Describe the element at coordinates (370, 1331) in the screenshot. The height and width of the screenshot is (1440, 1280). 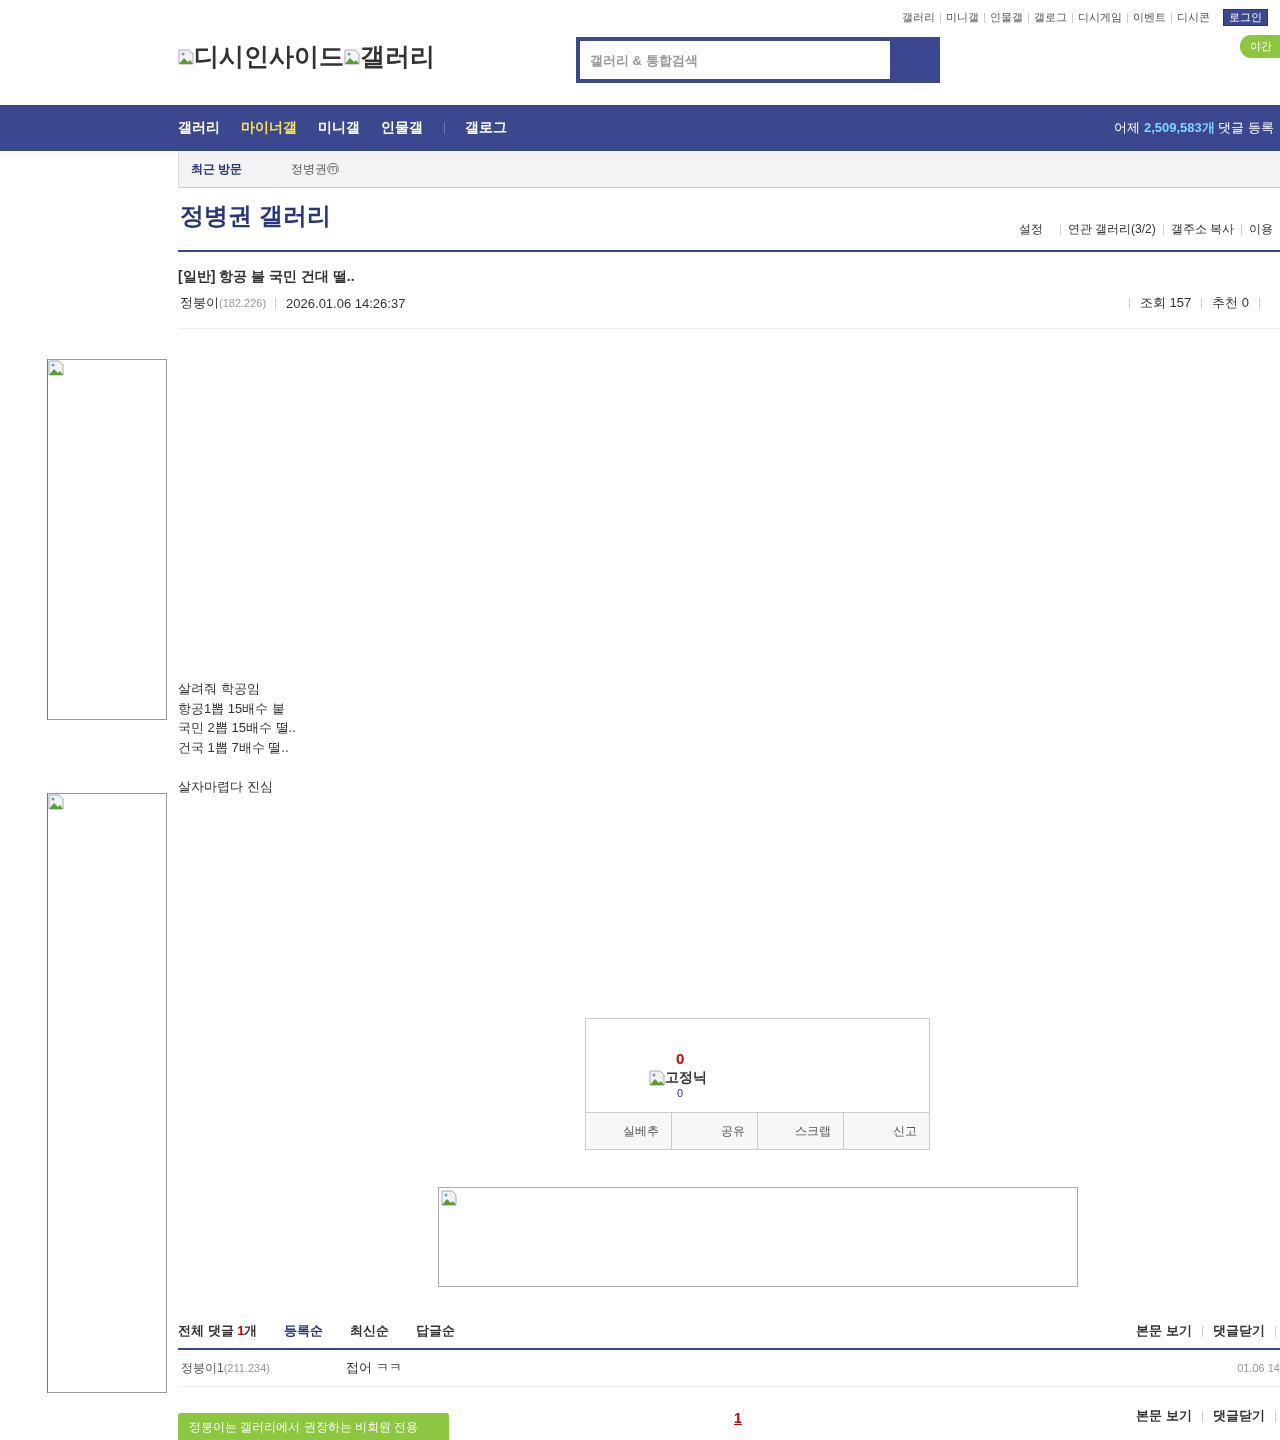
I see `sort-tab: 최신순` at that location.